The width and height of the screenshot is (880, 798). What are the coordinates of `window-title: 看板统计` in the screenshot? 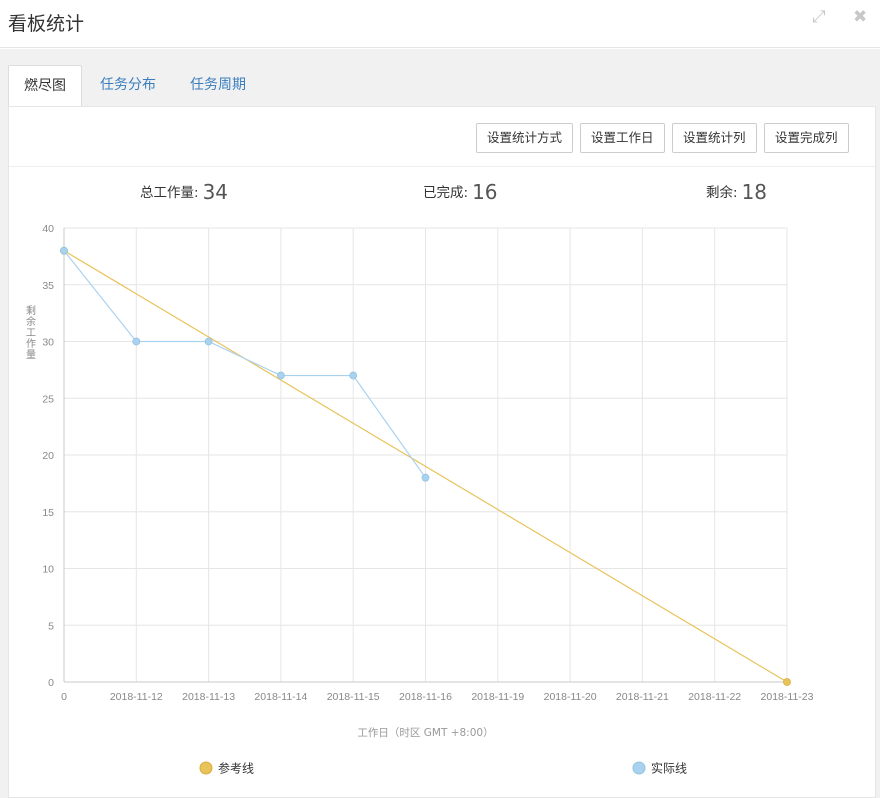 It's located at (46, 24).